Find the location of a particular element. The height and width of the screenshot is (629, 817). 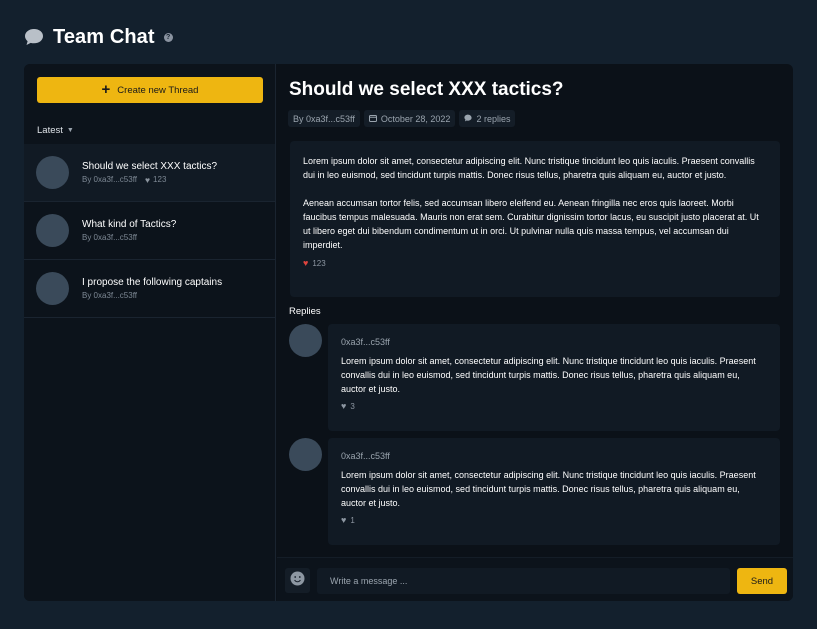

date-chip: October 28, 2022 is located at coordinates (409, 118).